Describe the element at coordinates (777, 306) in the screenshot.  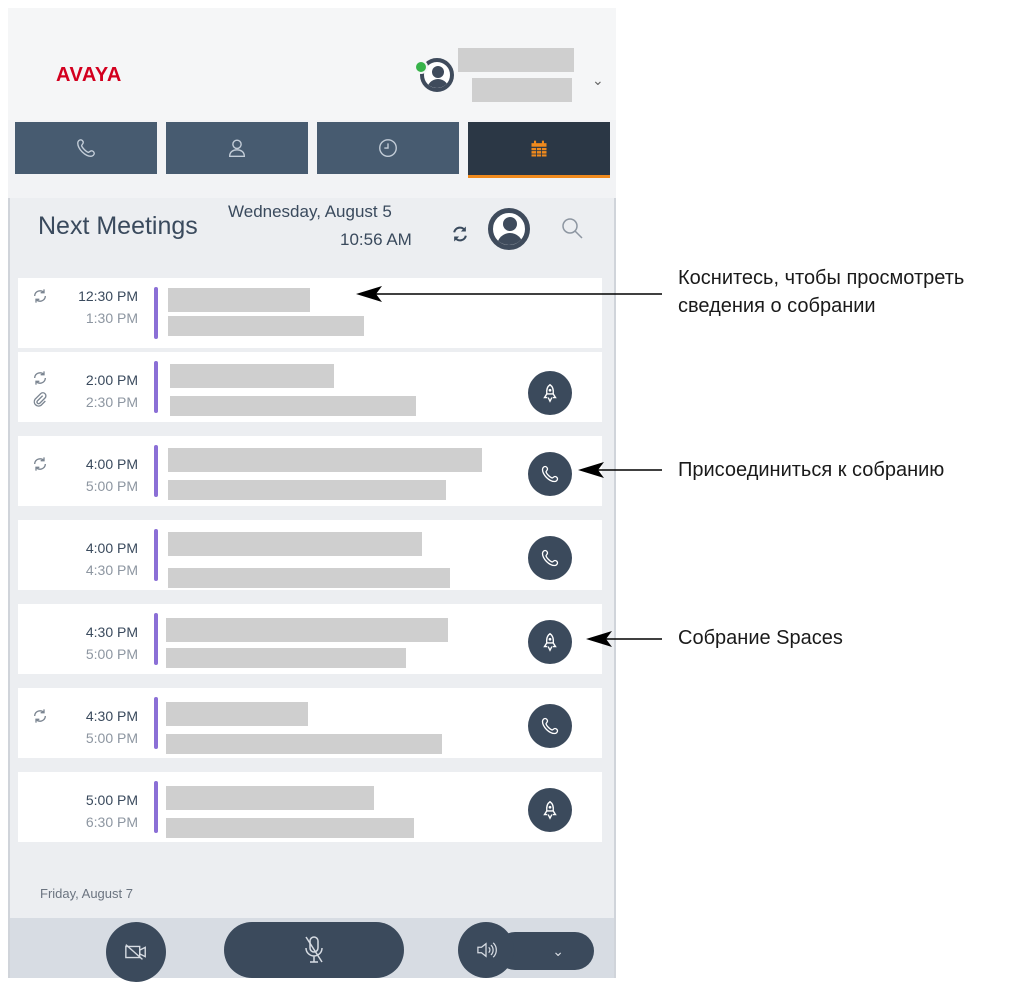
I see `callout-details-line2: сведения о собрании` at that location.